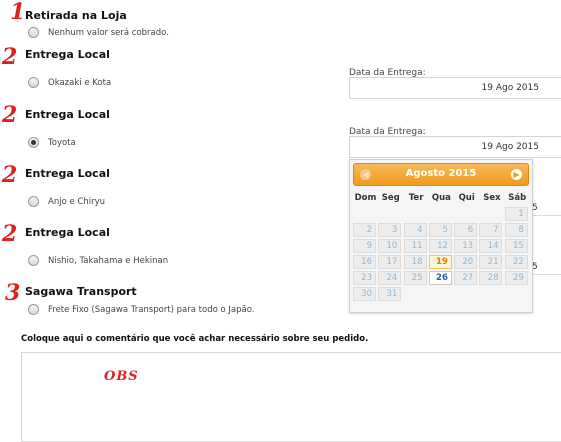 The image size is (561, 442). What do you see at coordinates (62, 143) in the screenshot?
I see `option-label: Toyota` at bounding box center [62, 143].